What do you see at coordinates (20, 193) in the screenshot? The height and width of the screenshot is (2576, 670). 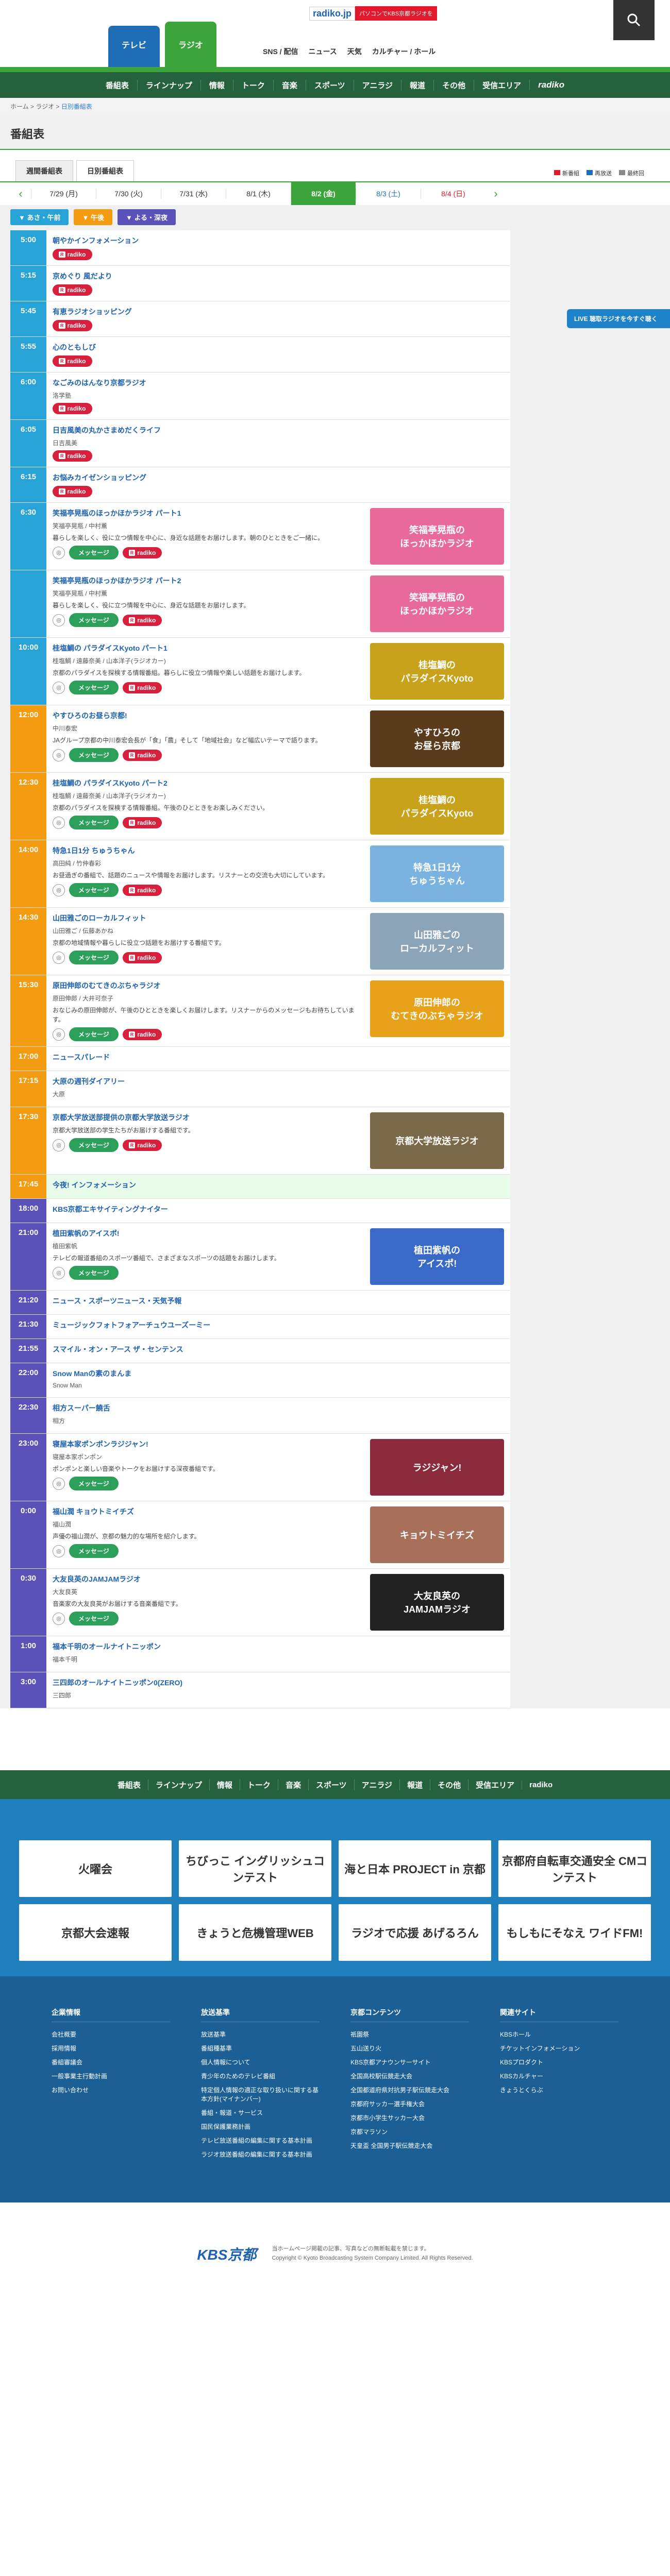 I see `prev-arrow-icon: ‹` at bounding box center [20, 193].